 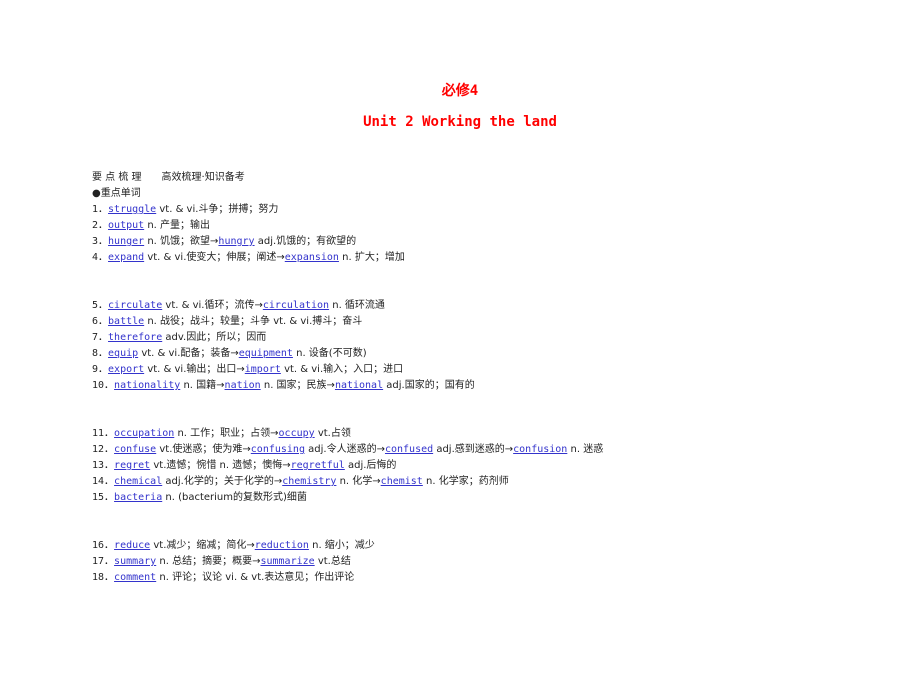 What do you see at coordinates (332, 561) in the screenshot?
I see `definition-text: vt.总结` at bounding box center [332, 561].